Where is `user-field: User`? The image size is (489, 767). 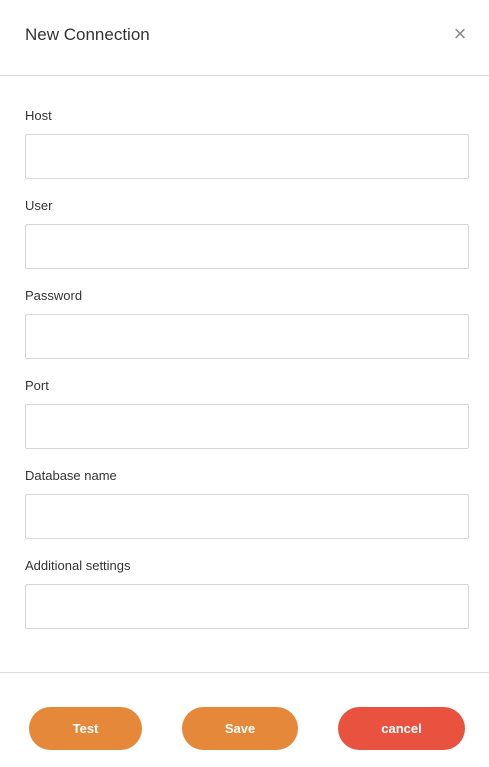 user-field: User is located at coordinates (247, 243).